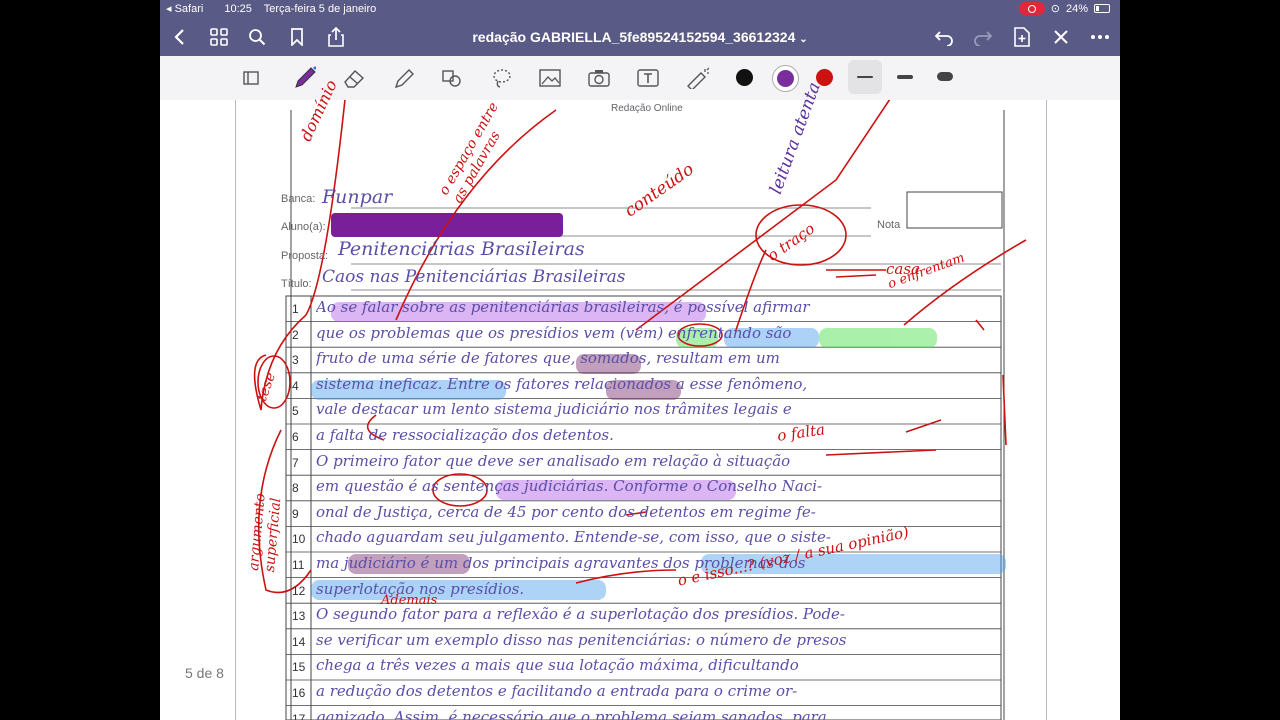  I want to click on line-number: 15, so click(299, 667).